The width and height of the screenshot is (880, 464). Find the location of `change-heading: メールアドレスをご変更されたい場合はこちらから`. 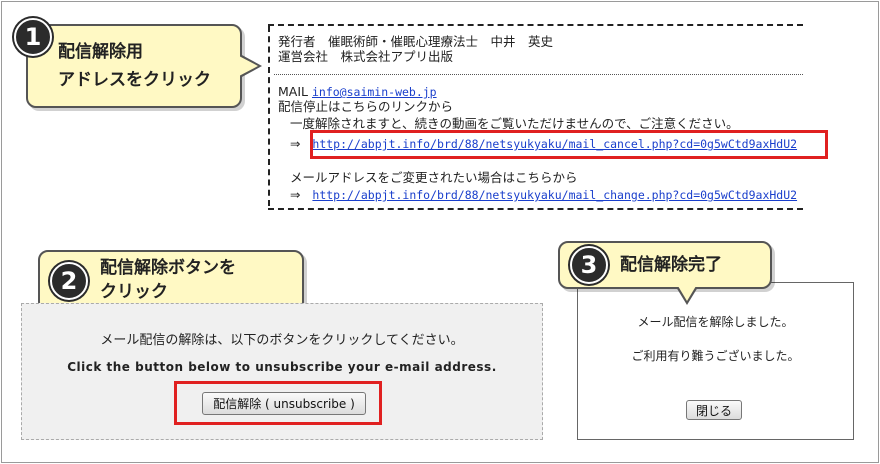

change-heading: メールアドレスをご変更されたい場合はこちらから is located at coordinates (434, 177).